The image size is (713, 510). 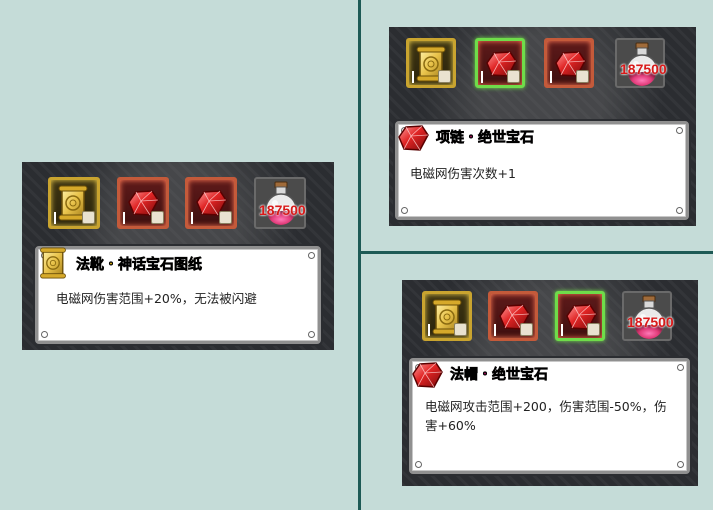 What do you see at coordinates (463, 173) in the screenshot?
I see `tooltip-description: 电磁网伤害次数+1` at bounding box center [463, 173].